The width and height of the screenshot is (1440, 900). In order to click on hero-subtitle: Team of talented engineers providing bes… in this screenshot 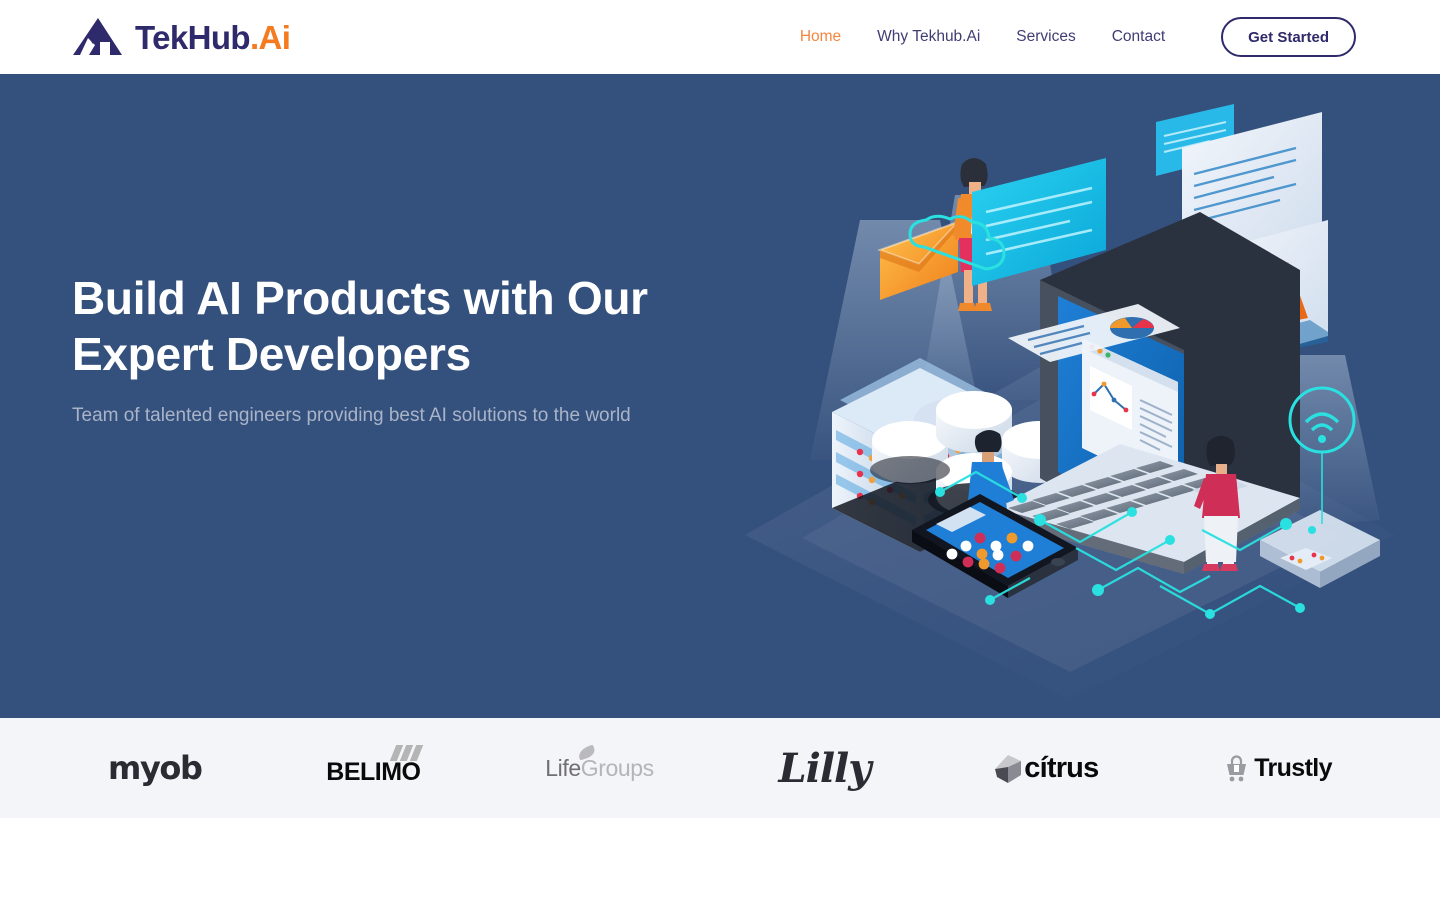, I will do `click(351, 416)`.